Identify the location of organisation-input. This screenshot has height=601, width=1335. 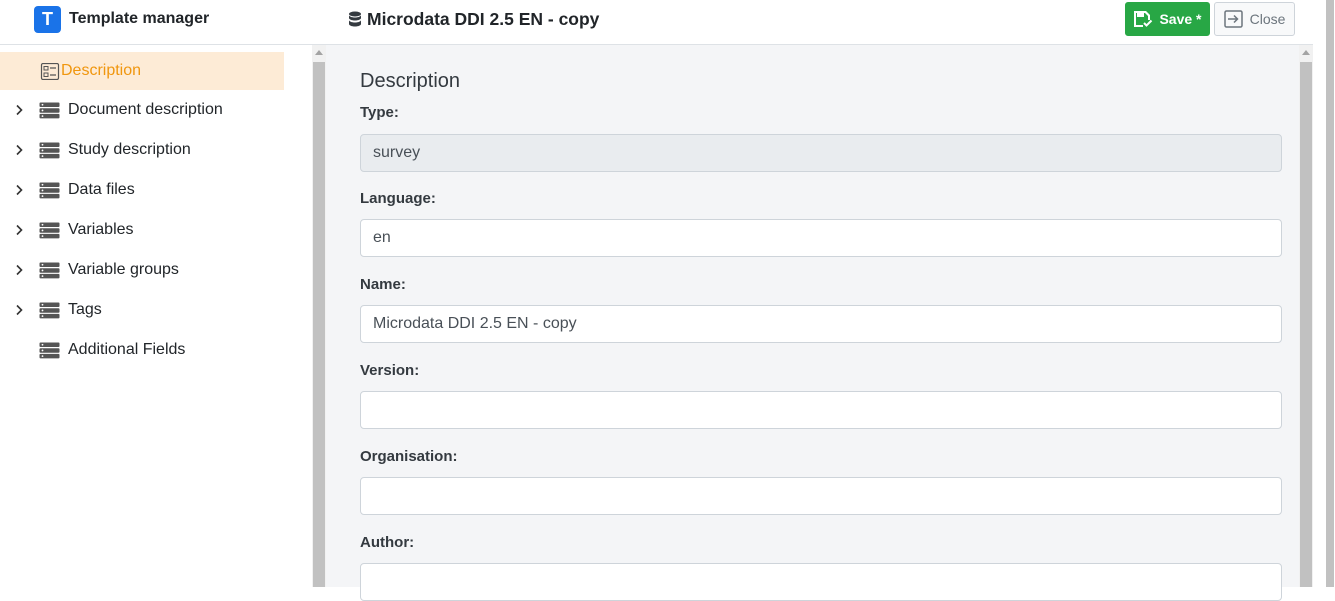
(821, 496).